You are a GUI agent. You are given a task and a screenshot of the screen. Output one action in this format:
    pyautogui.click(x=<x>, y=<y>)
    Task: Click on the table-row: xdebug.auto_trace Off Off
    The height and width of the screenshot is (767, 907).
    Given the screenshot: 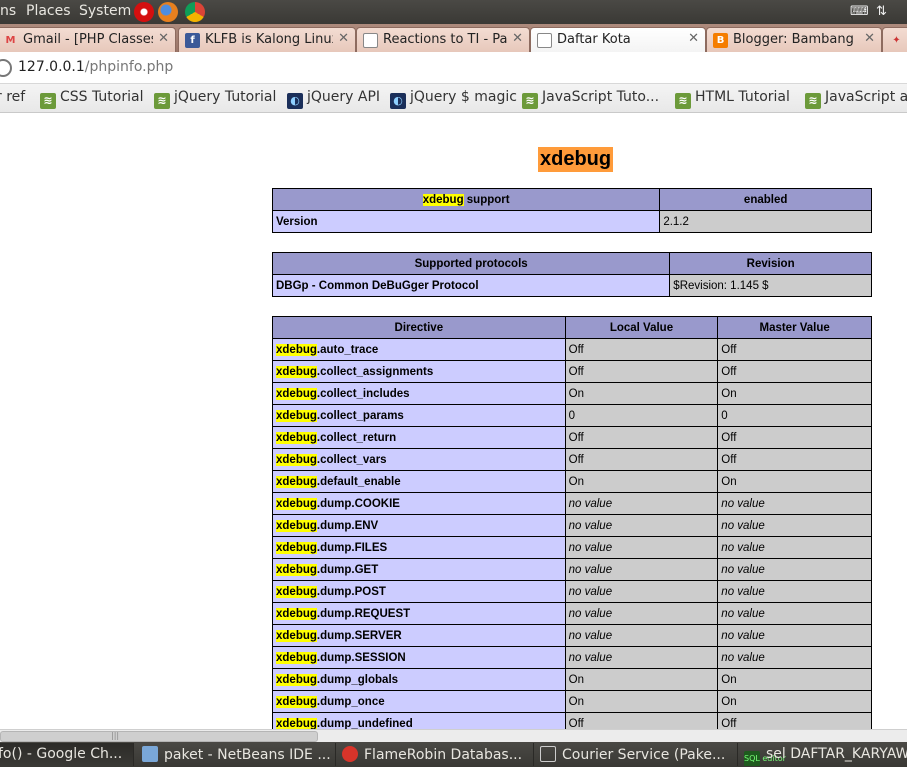 What is the action you would take?
    pyautogui.click(x=572, y=349)
    